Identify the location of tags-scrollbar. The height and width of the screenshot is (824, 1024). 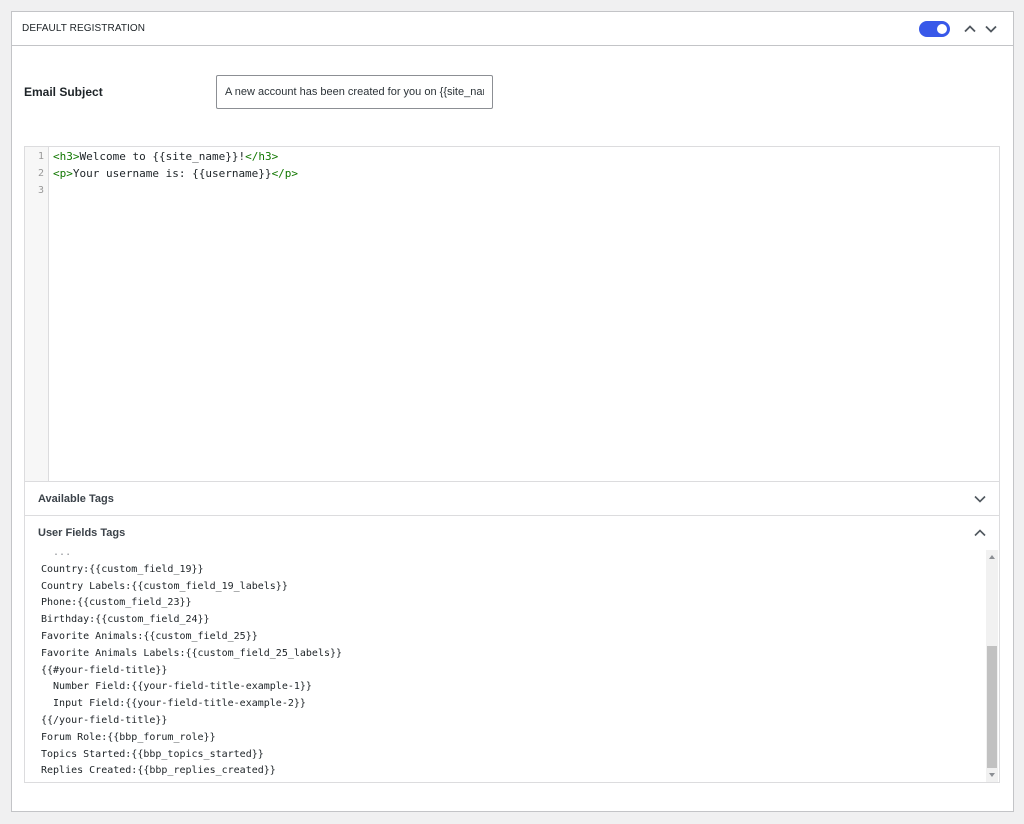
(992, 666).